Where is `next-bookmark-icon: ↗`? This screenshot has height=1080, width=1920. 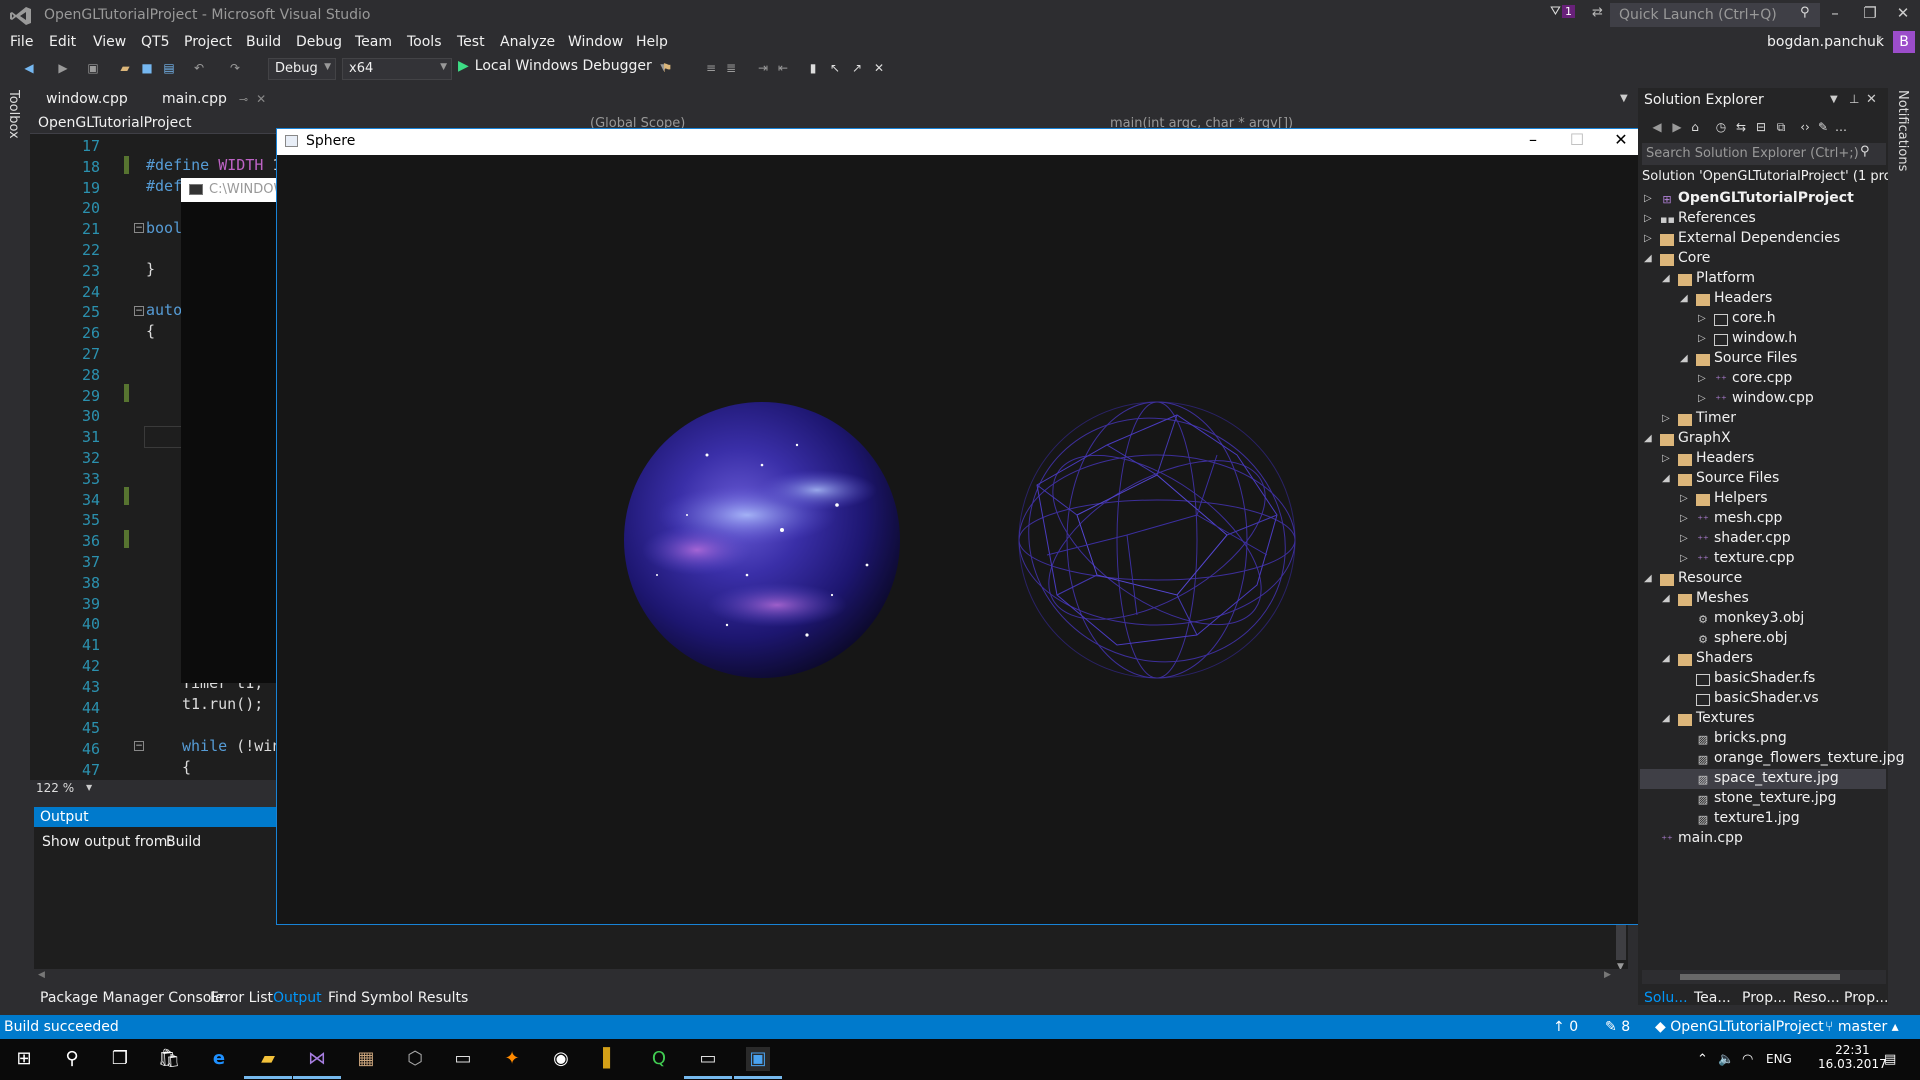
next-bookmark-icon: ↗ is located at coordinates (857, 68).